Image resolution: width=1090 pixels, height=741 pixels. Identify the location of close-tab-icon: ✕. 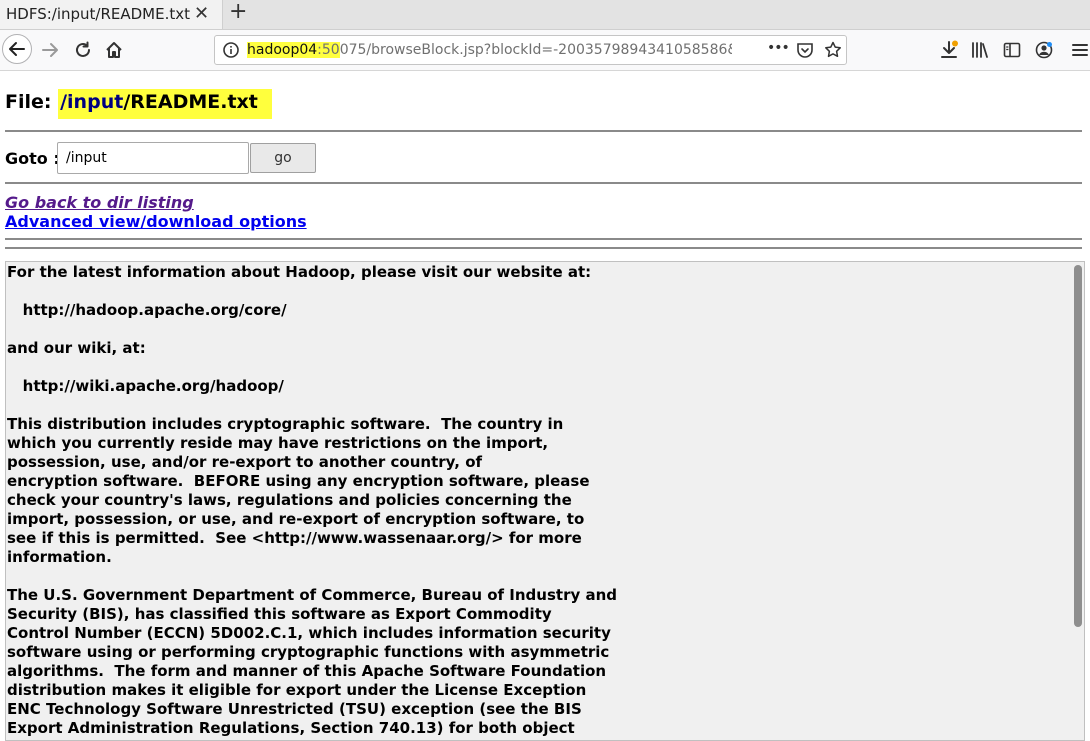
(201, 13).